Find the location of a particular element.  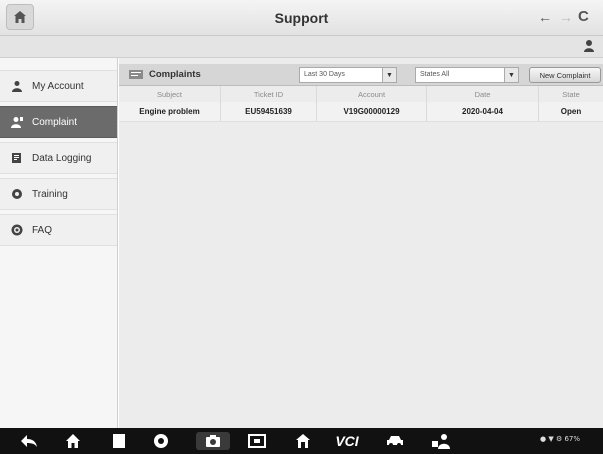

sidebar-item-label: FAQ is located at coordinates (42, 230).